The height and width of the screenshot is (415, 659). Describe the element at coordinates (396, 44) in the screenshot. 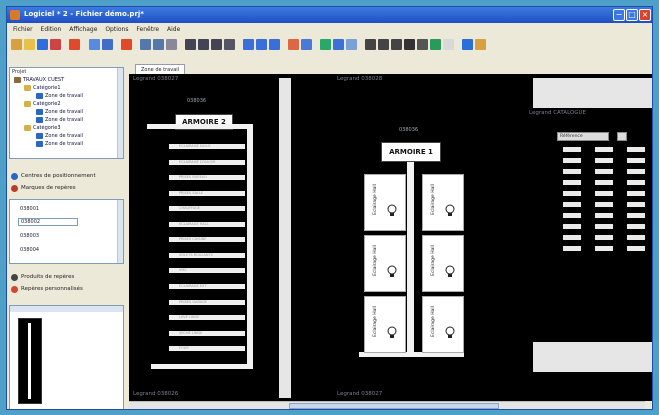

I see `cabinet-icon` at that location.